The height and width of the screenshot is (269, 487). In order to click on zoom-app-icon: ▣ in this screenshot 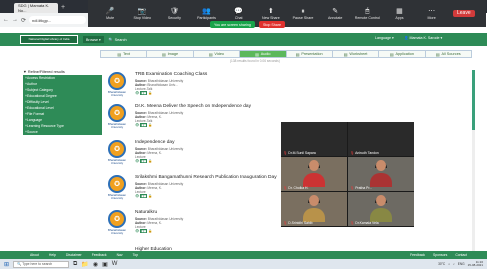, I will do `click(105, 264)`.